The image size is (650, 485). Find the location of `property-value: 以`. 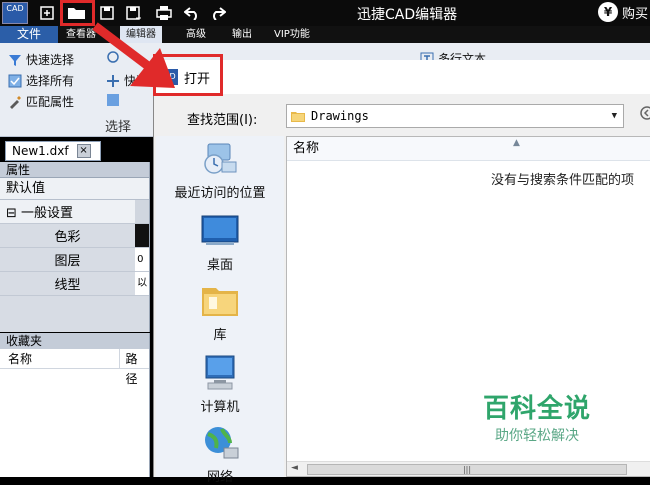

property-value: 以 is located at coordinates (142, 283).